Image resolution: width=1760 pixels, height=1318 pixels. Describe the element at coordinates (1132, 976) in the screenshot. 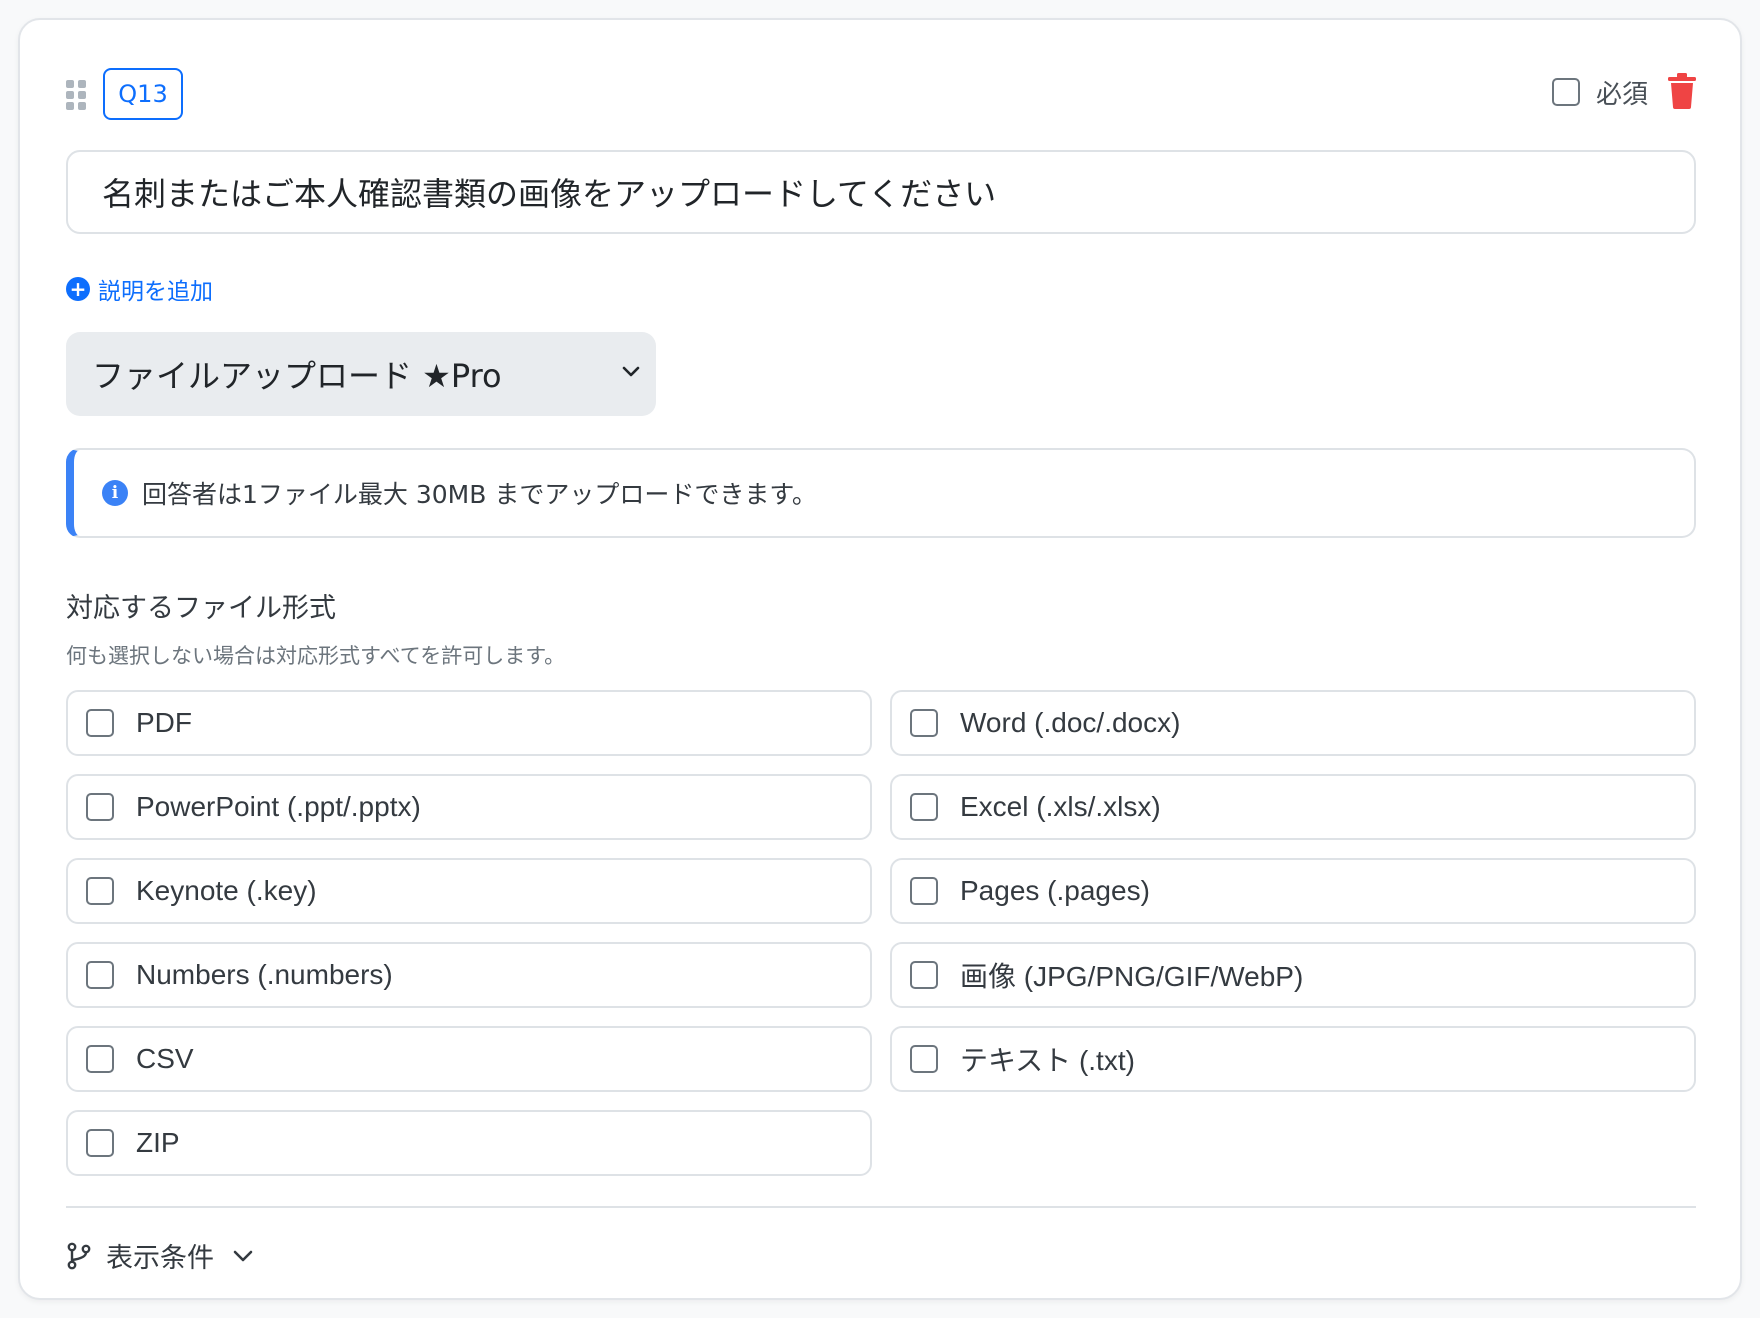

I see `format-label: 画像 (JPG/PNG/GIF/WebP)` at that location.